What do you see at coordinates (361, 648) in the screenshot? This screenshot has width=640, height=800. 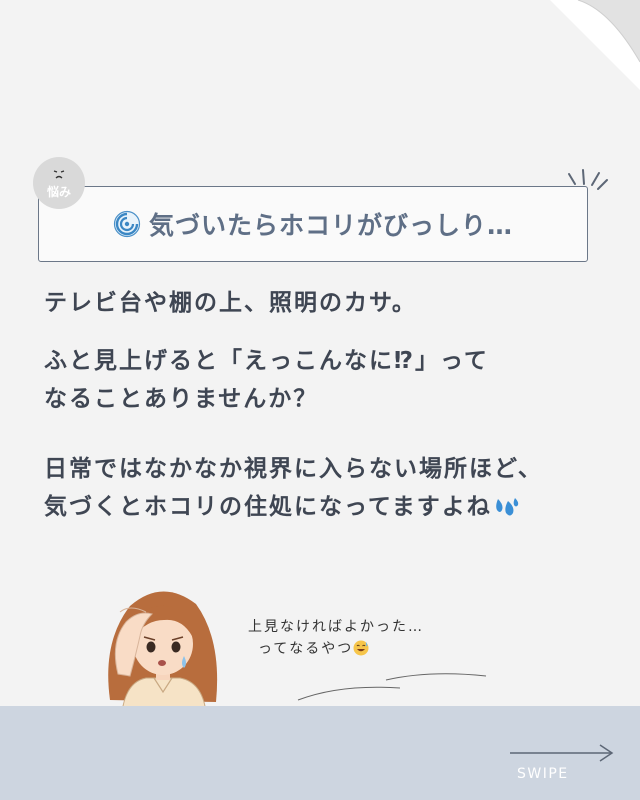 I see `sweat-smile-emoji-icon` at bounding box center [361, 648].